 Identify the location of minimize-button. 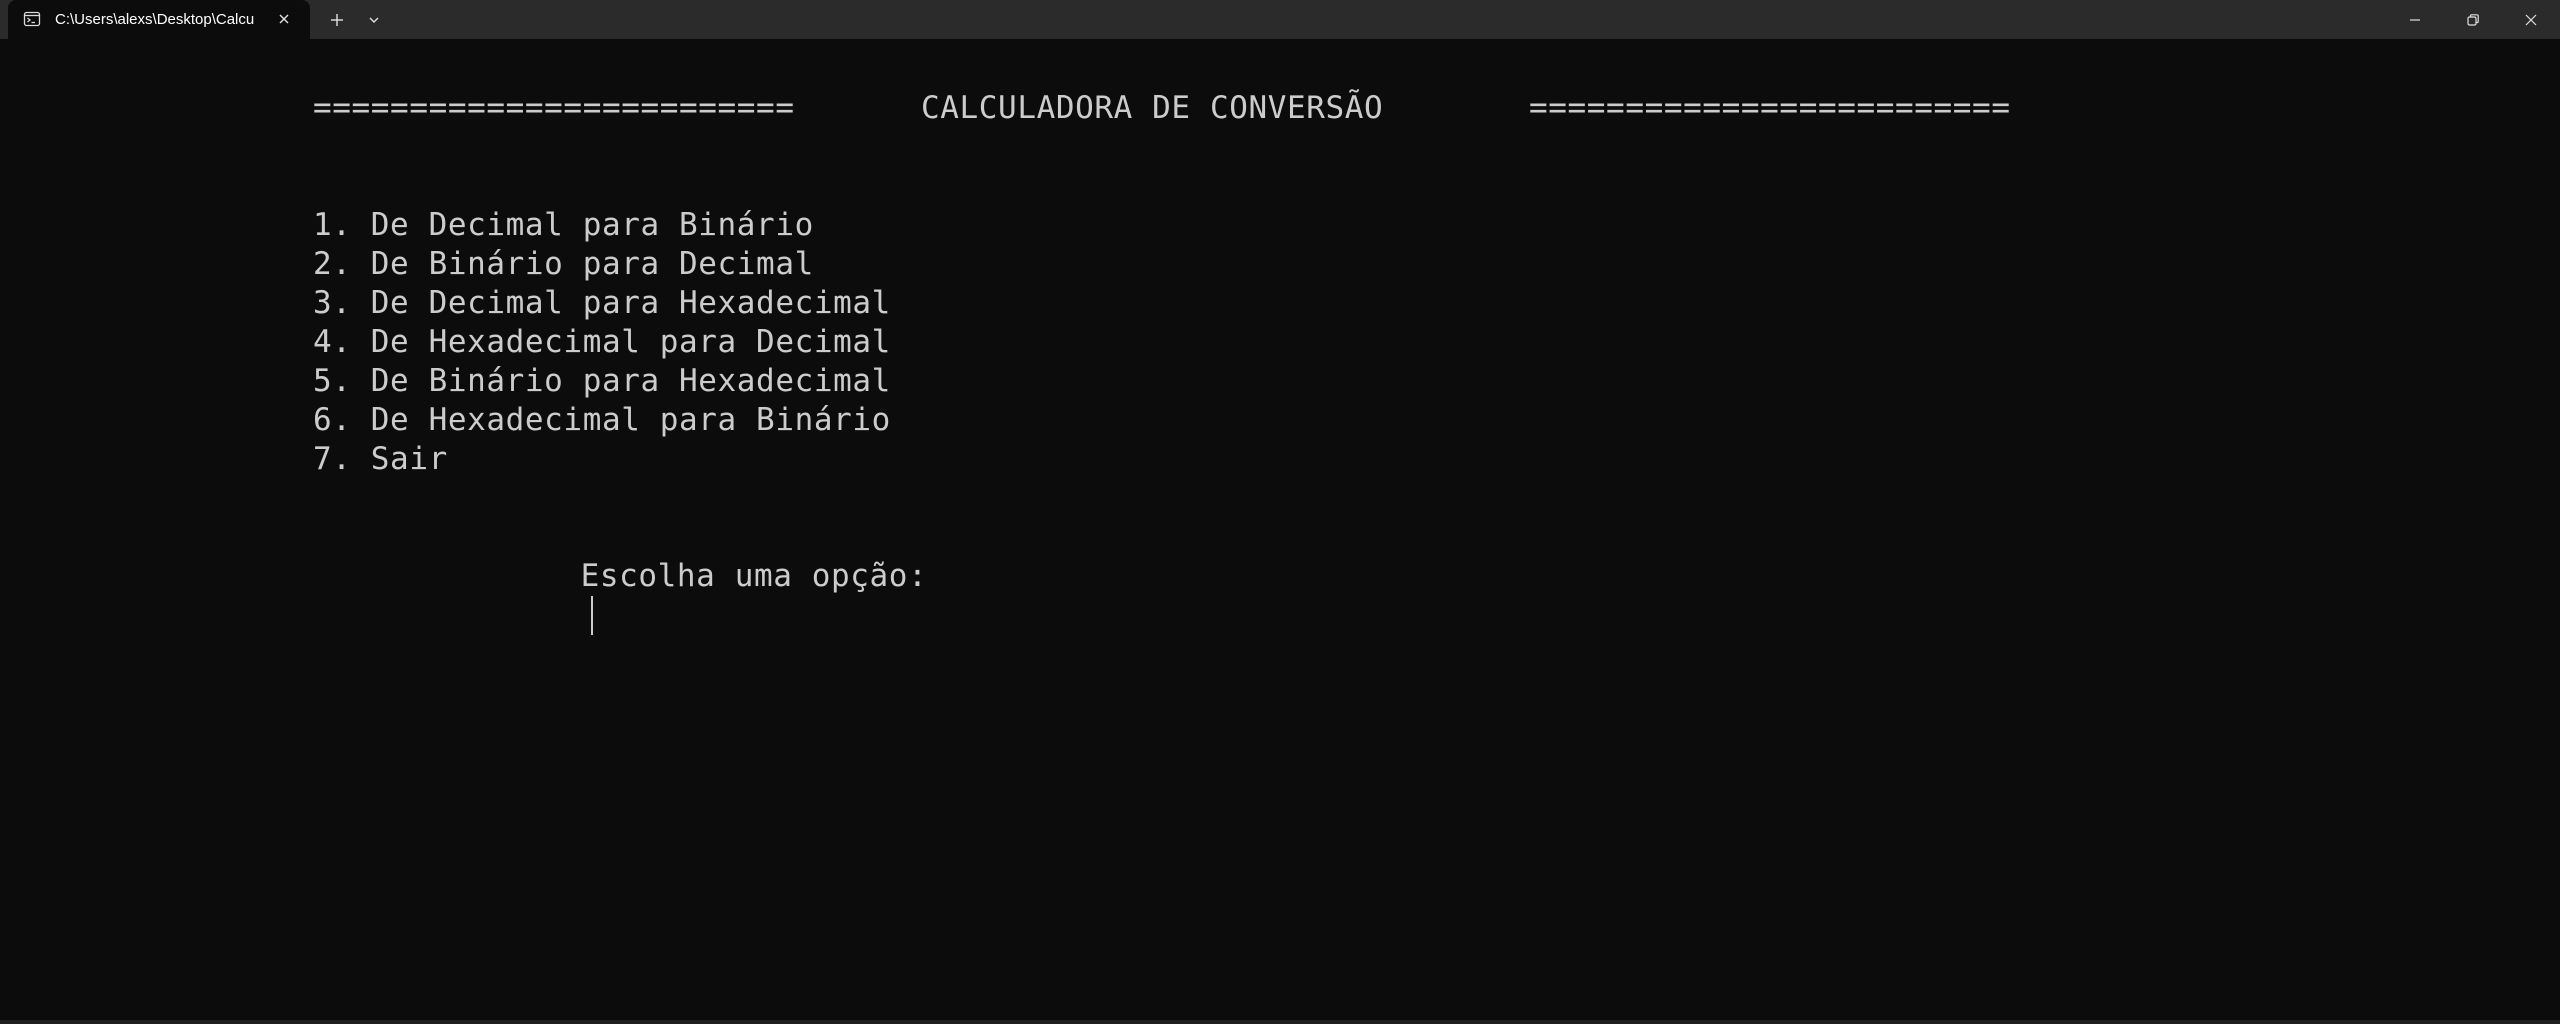
(2415, 19).